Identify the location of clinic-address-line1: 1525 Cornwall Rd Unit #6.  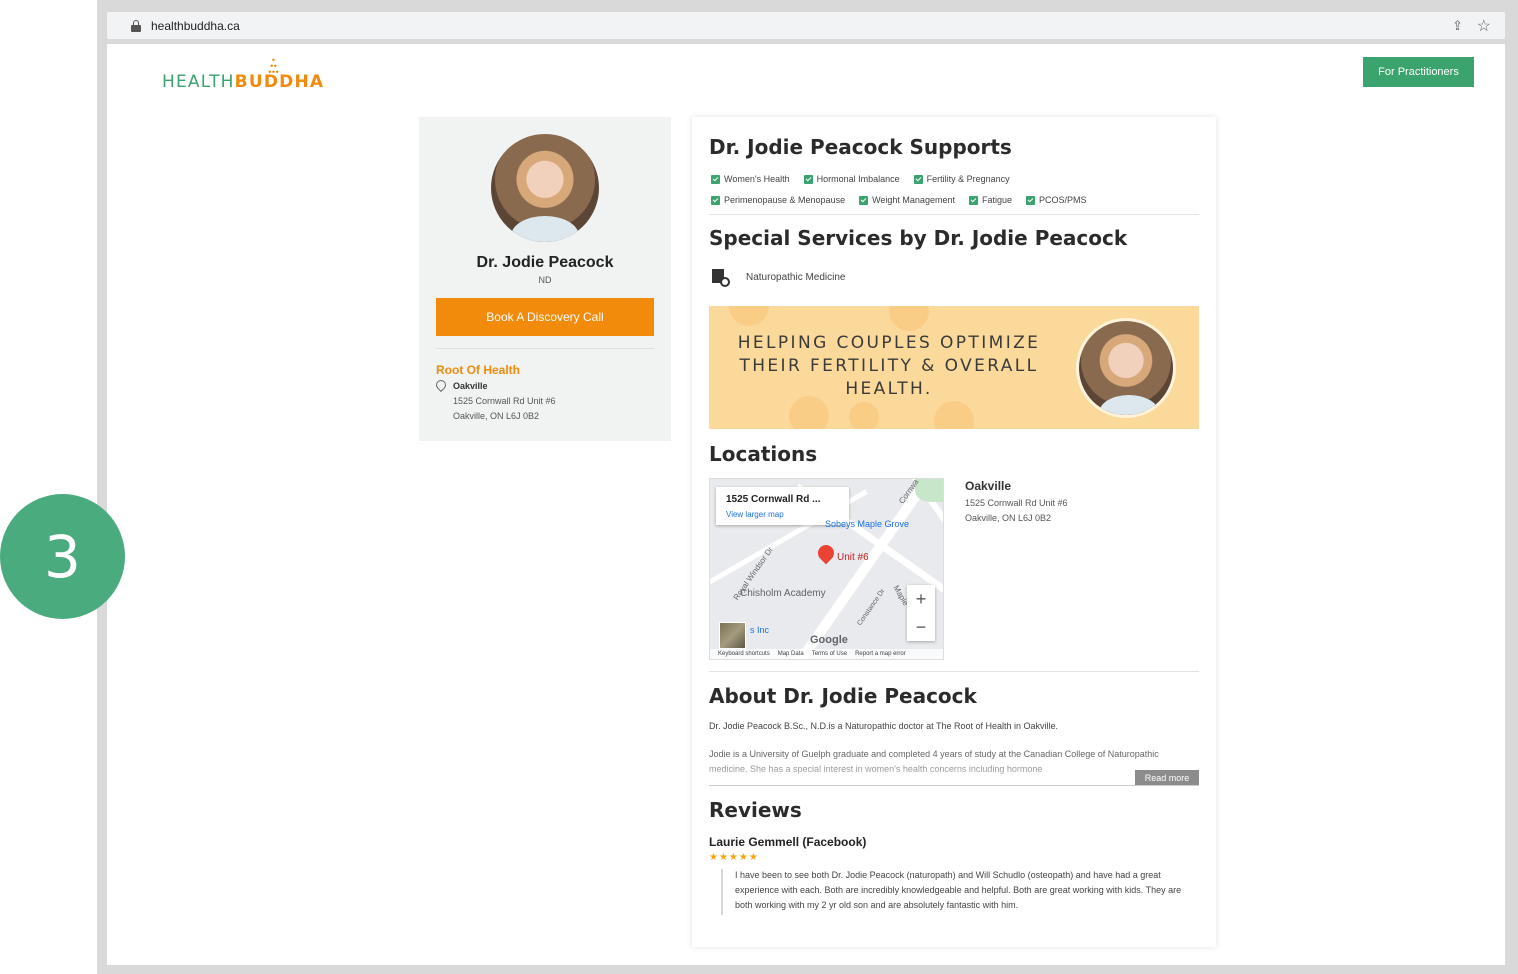
(504, 401).